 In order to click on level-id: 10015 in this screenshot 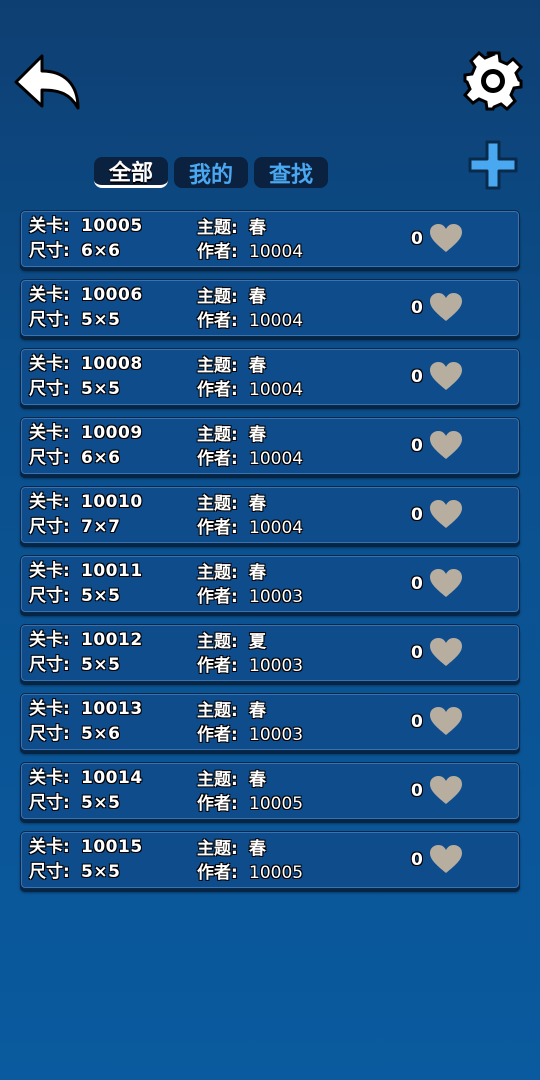, I will do `click(112, 847)`.